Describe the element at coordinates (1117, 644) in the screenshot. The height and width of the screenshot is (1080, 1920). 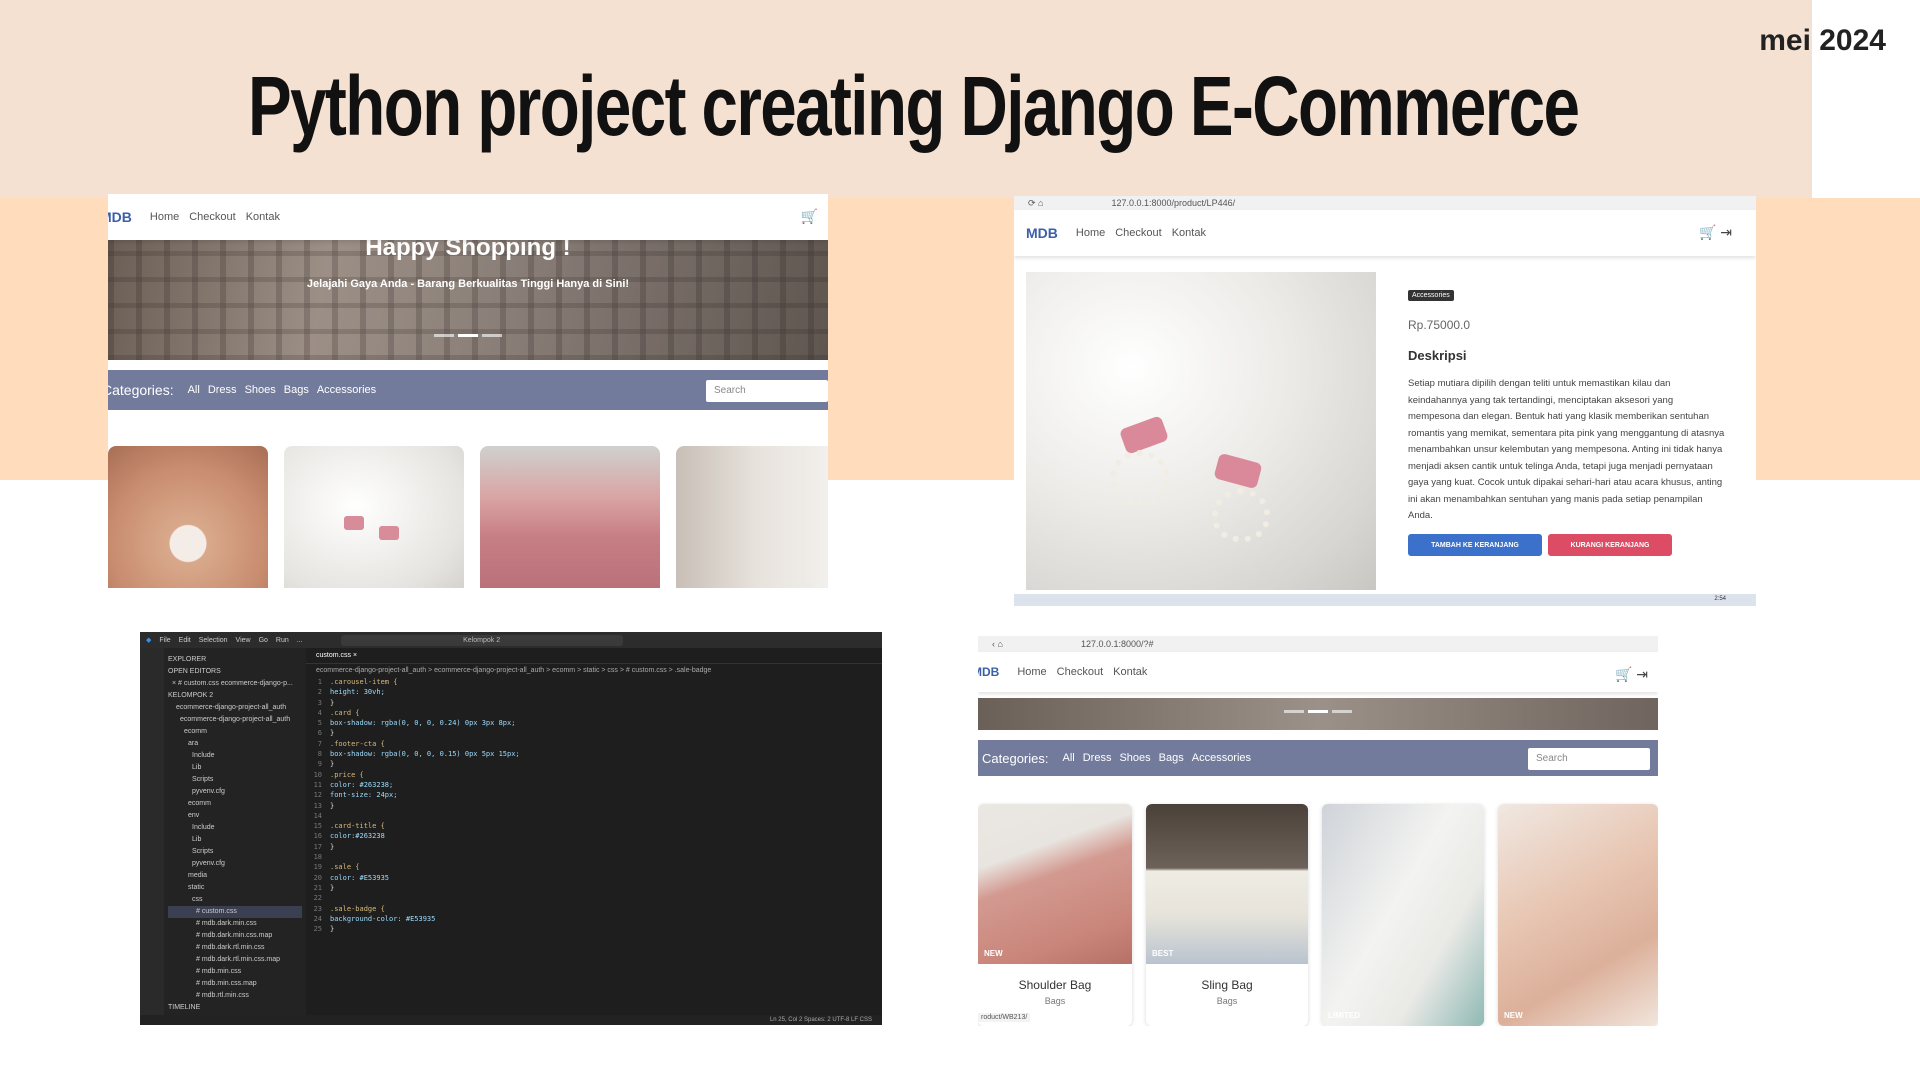
I see `url-text: 127.0.0.1:8000/?#` at that location.